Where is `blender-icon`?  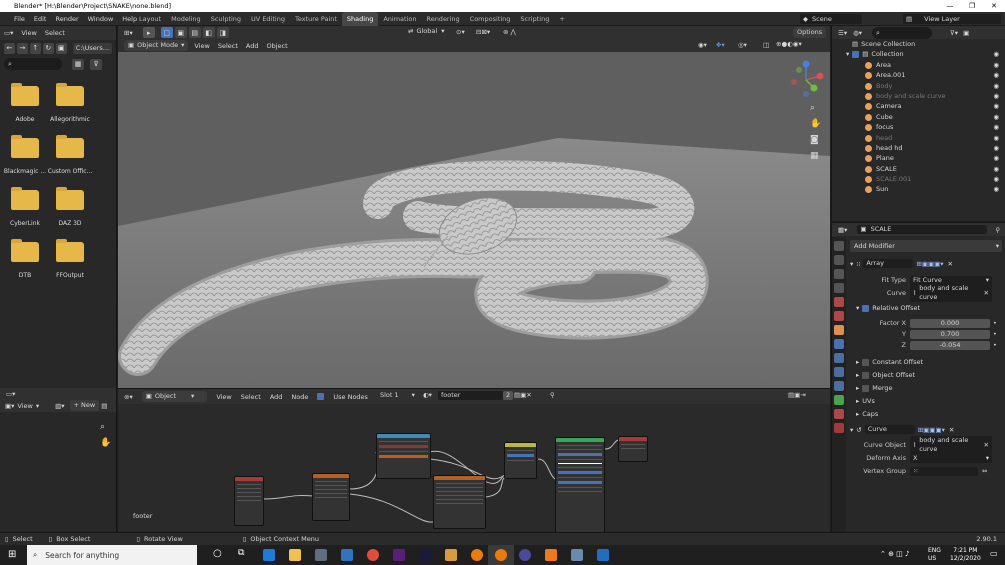
blender-icon is located at coordinates (477, 555).